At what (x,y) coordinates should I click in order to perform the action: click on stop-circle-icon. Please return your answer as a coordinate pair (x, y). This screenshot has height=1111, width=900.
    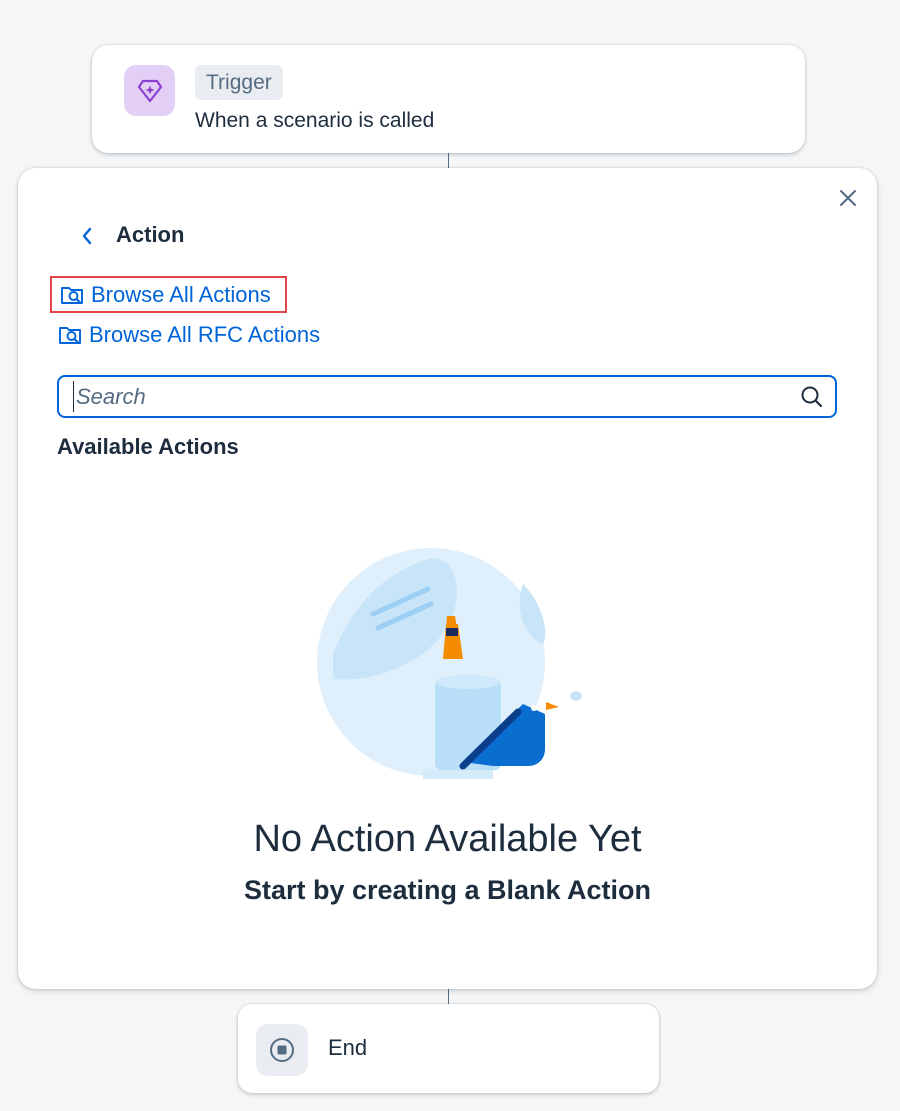
    Looking at the image, I should click on (282, 1050).